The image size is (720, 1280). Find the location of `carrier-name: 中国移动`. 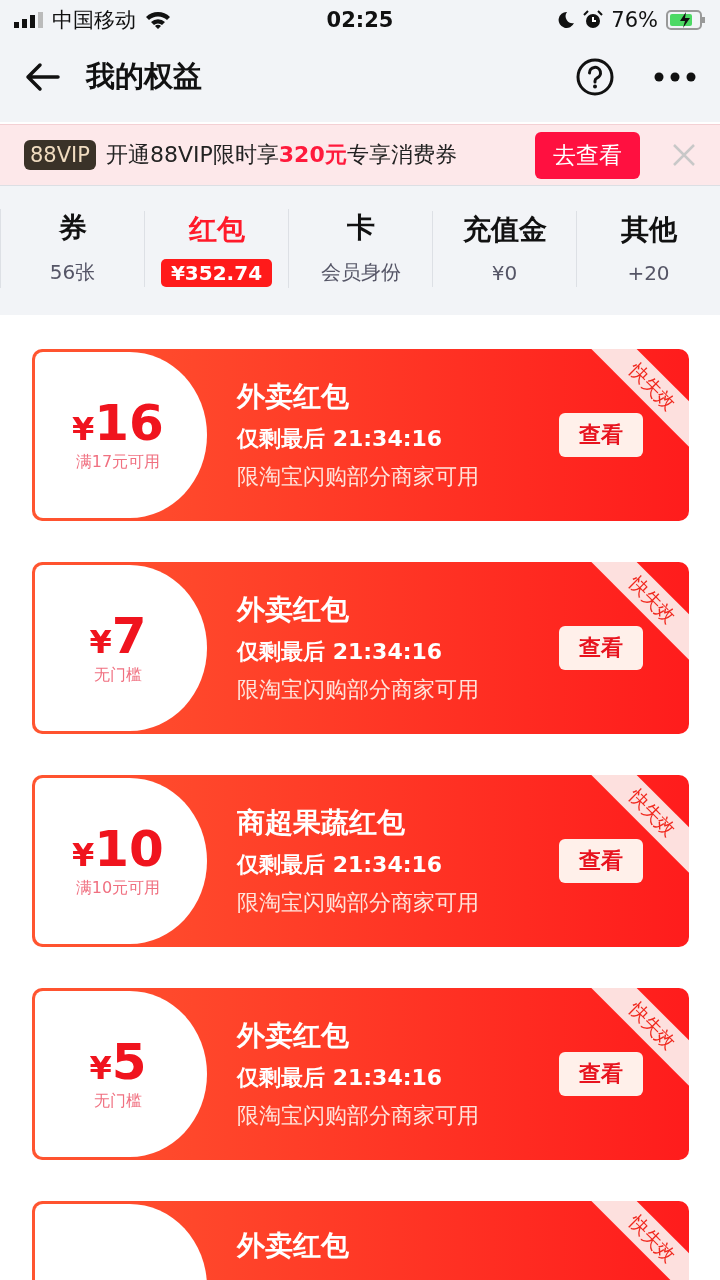

carrier-name: 中国移动 is located at coordinates (94, 20).